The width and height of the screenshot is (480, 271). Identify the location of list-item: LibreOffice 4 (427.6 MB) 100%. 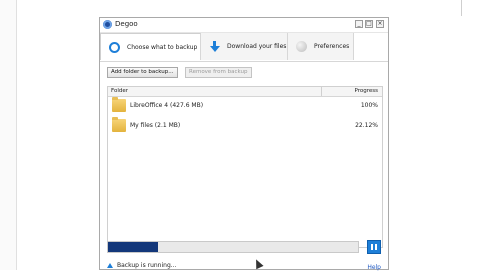
(245, 106).